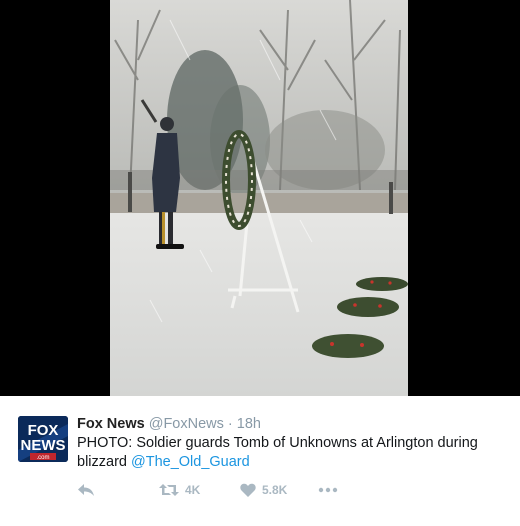 The image size is (520, 526). What do you see at coordinates (249, 424) in the screenshot?
I see `tweet-time: 18h` at bounding box center [249, 424].